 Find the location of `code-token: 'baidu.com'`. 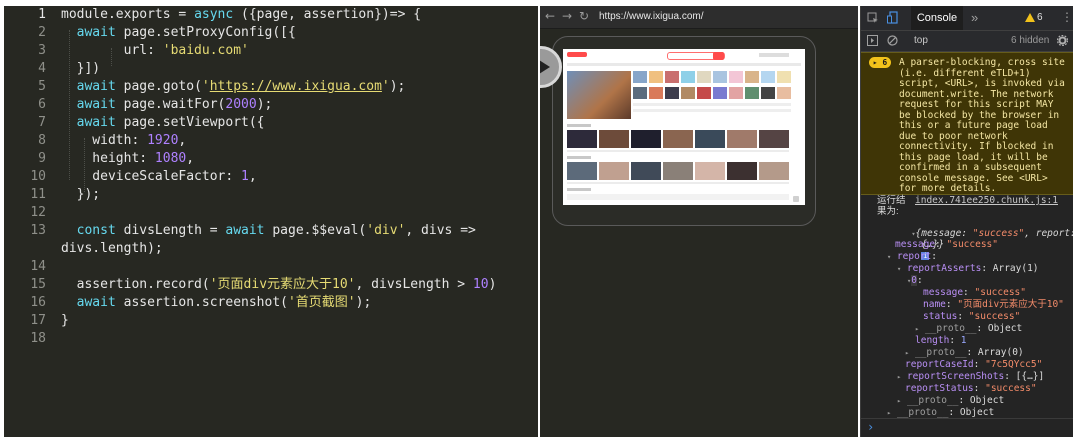

code-token: 'baidu.com' is located at coordinates (205, 50).